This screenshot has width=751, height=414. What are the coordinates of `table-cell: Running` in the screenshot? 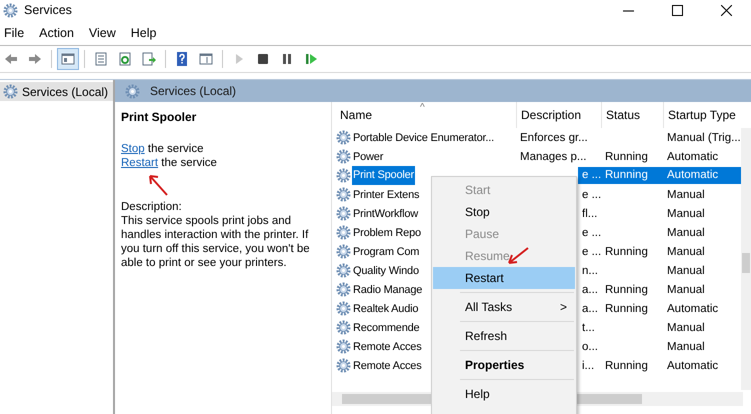 It's located at (632, 175).